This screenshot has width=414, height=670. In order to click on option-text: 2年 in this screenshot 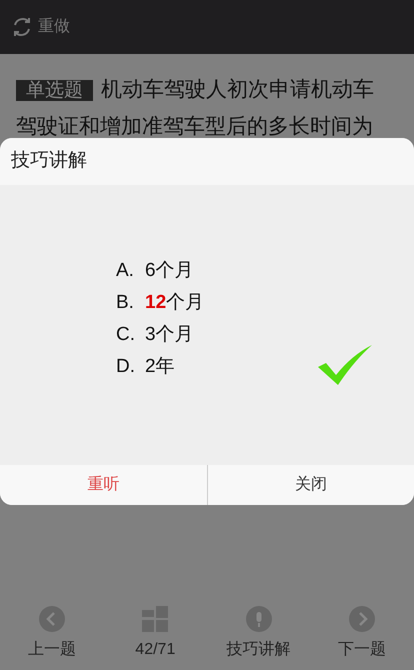, I will do `click(160, 367)`.